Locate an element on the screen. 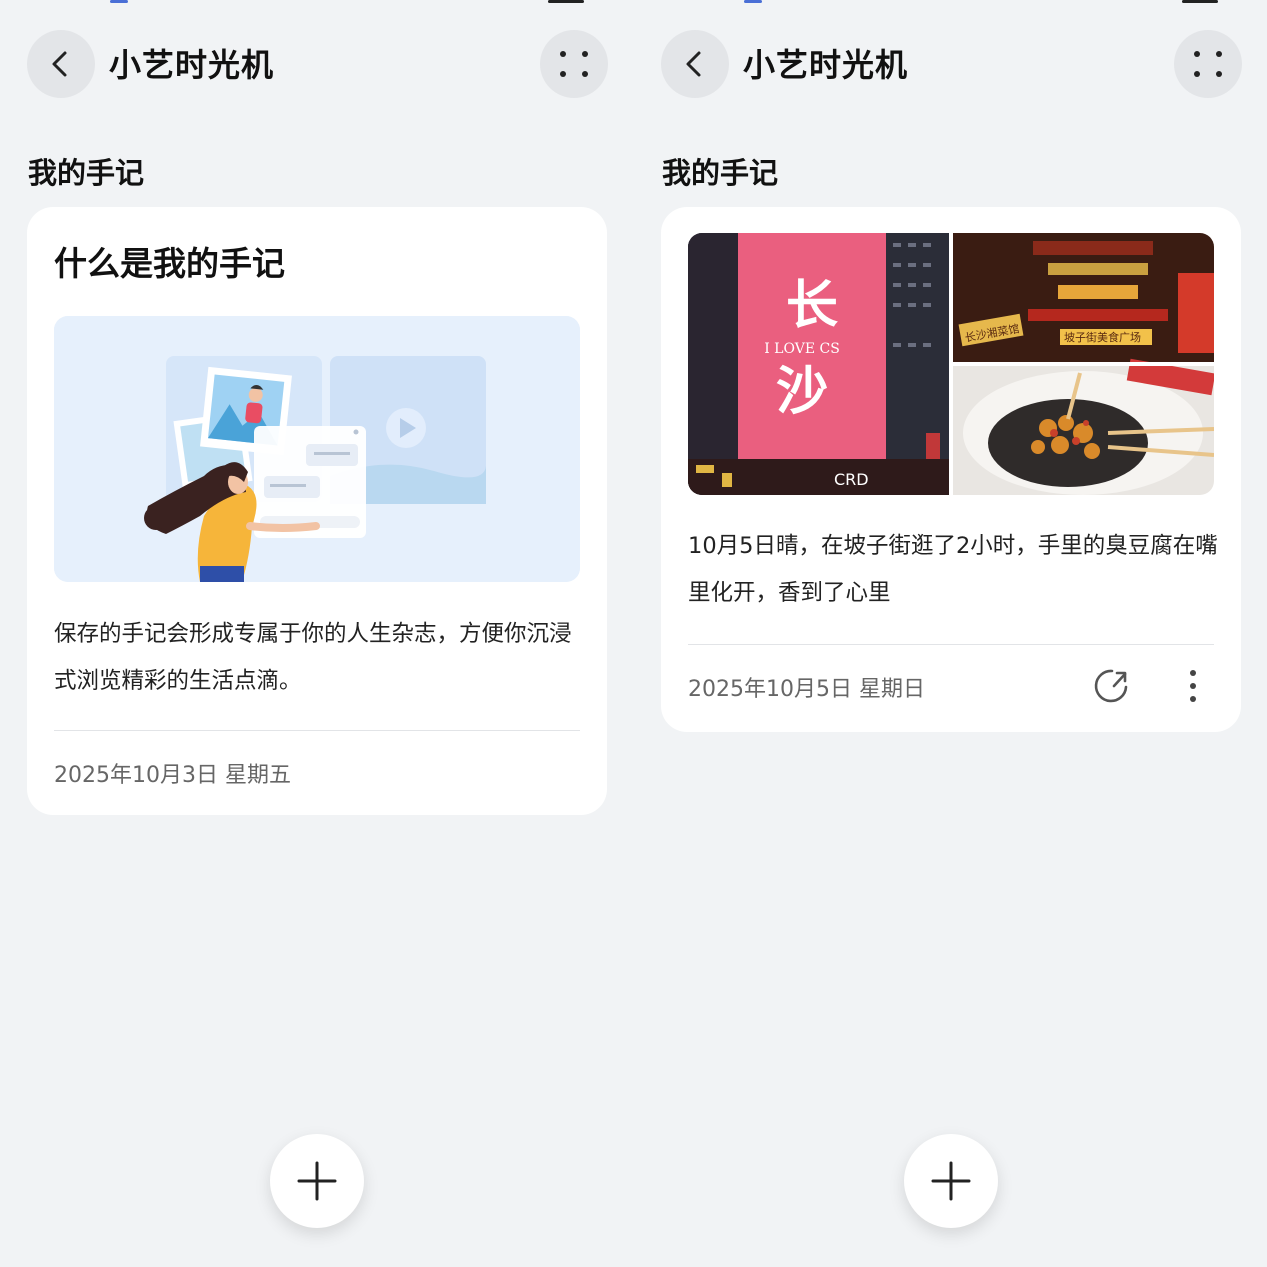 This screenshot has height=1267, width=1267. card-date: 2025年10月3日 星期五 is located at coordinates (172, 775).